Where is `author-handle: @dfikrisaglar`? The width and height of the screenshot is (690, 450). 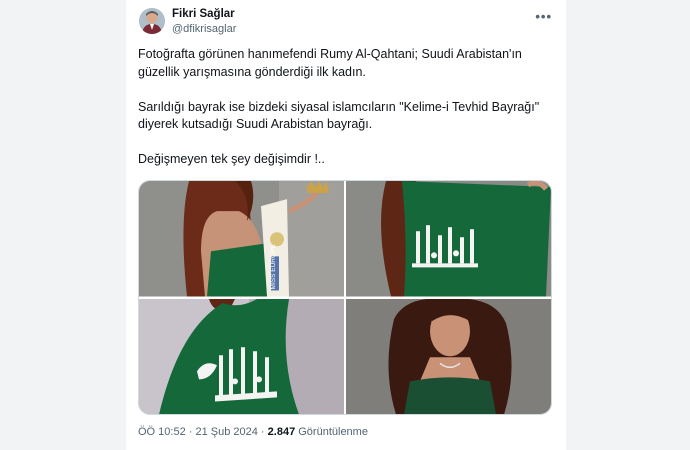
author-handle: @dfikrisaglar is located at coordinates (204, 29).